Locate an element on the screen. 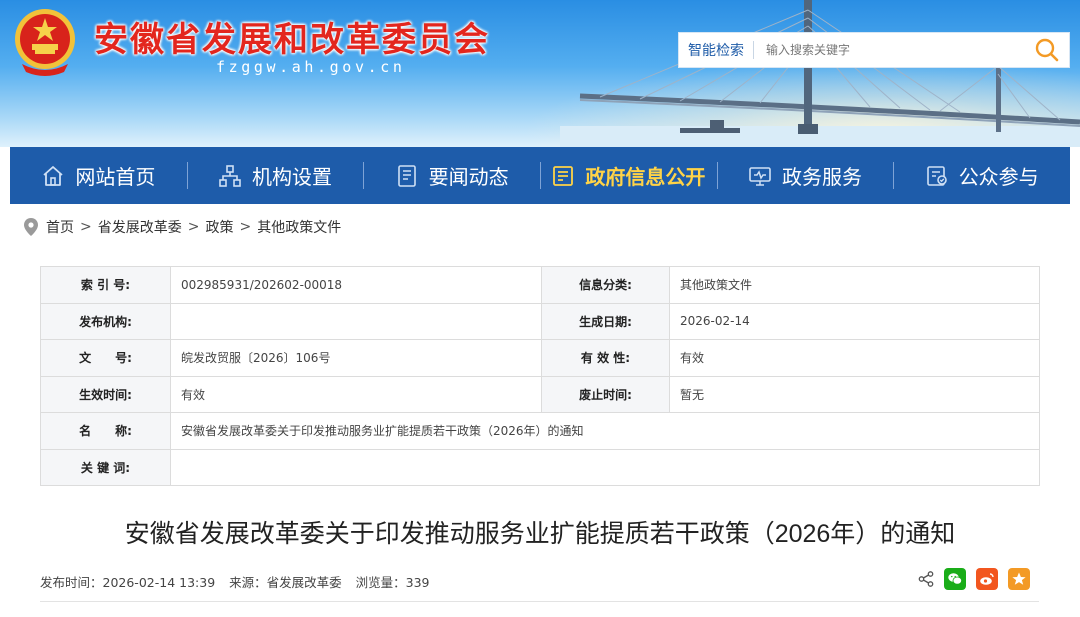 This screenshot has height=617, width=1080. nav-item-participation: 公众参与 is located at coordinates (981, 175).